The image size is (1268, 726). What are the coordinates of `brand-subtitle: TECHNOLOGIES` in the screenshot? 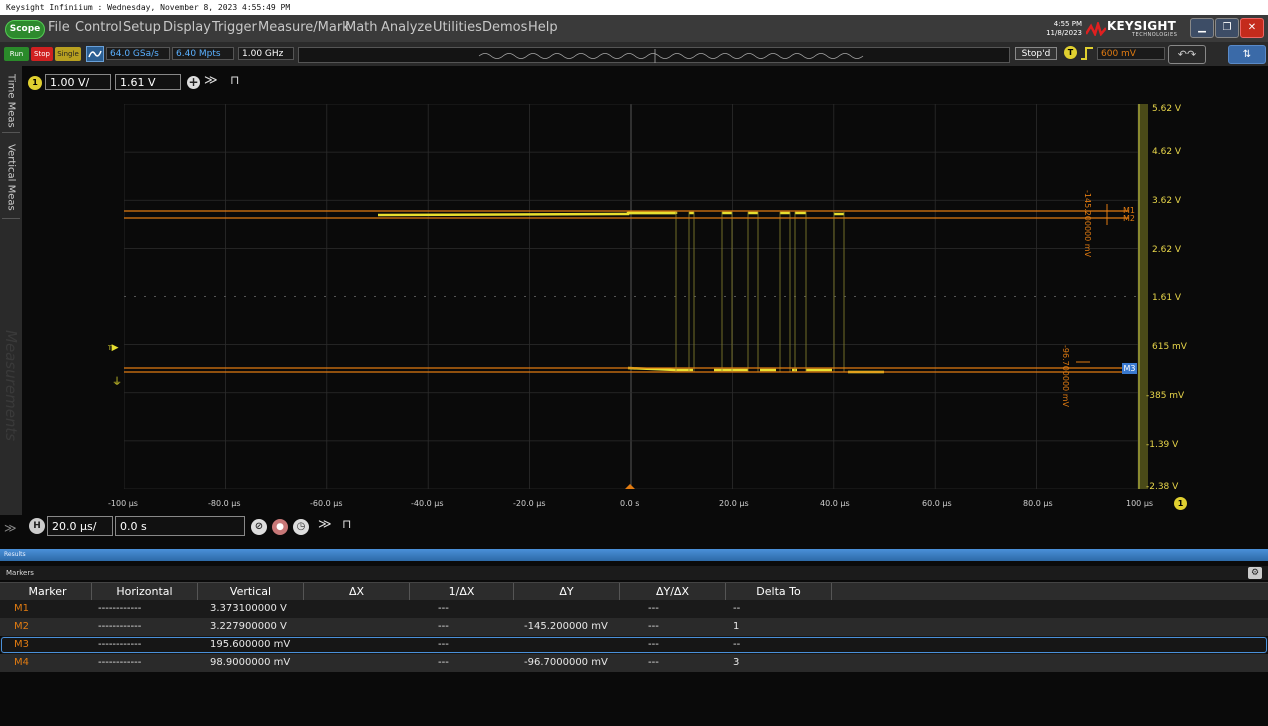 It's located at (1155, 35).